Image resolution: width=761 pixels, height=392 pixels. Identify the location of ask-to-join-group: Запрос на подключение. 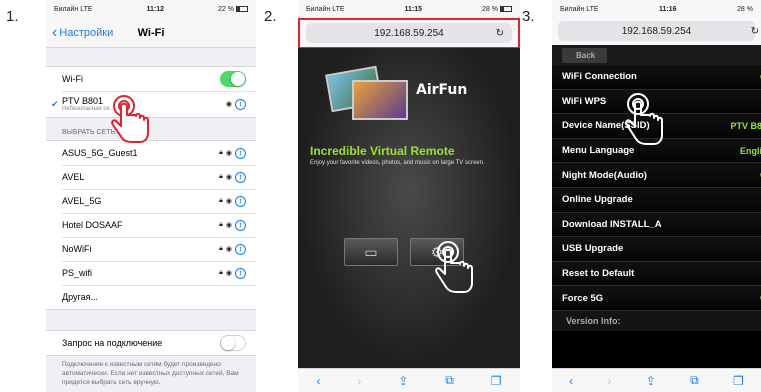
(151, 343).